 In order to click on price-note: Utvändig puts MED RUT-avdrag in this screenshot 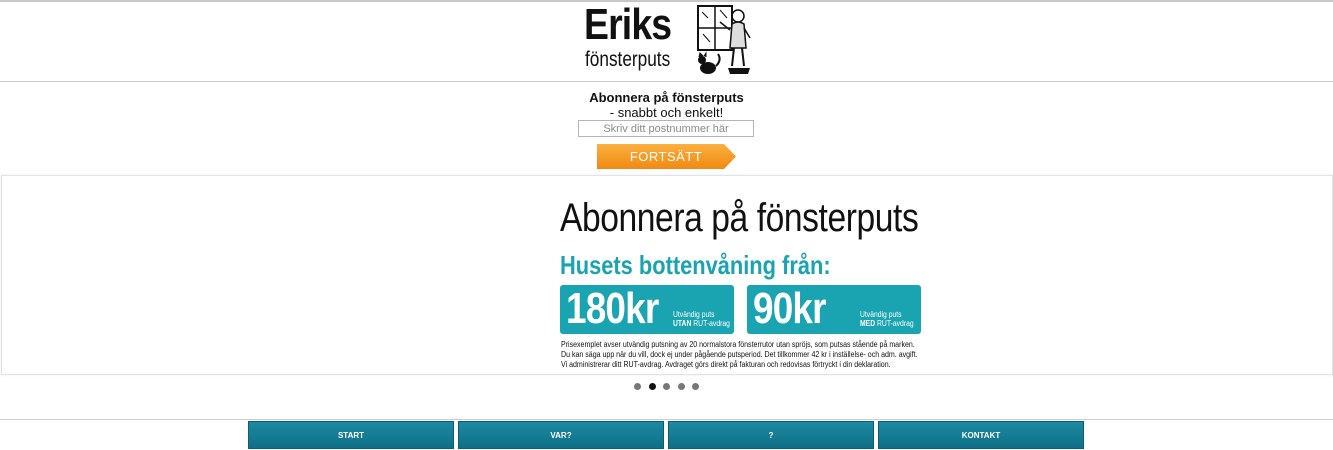, I will do `click(887, 319)`.